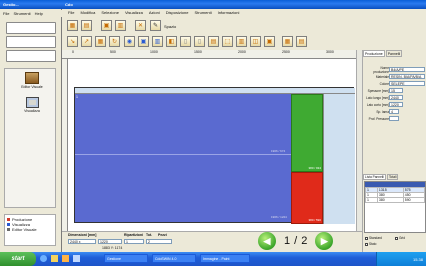  I want to click on task-item-gestione: Gestione, so click(126, 258).